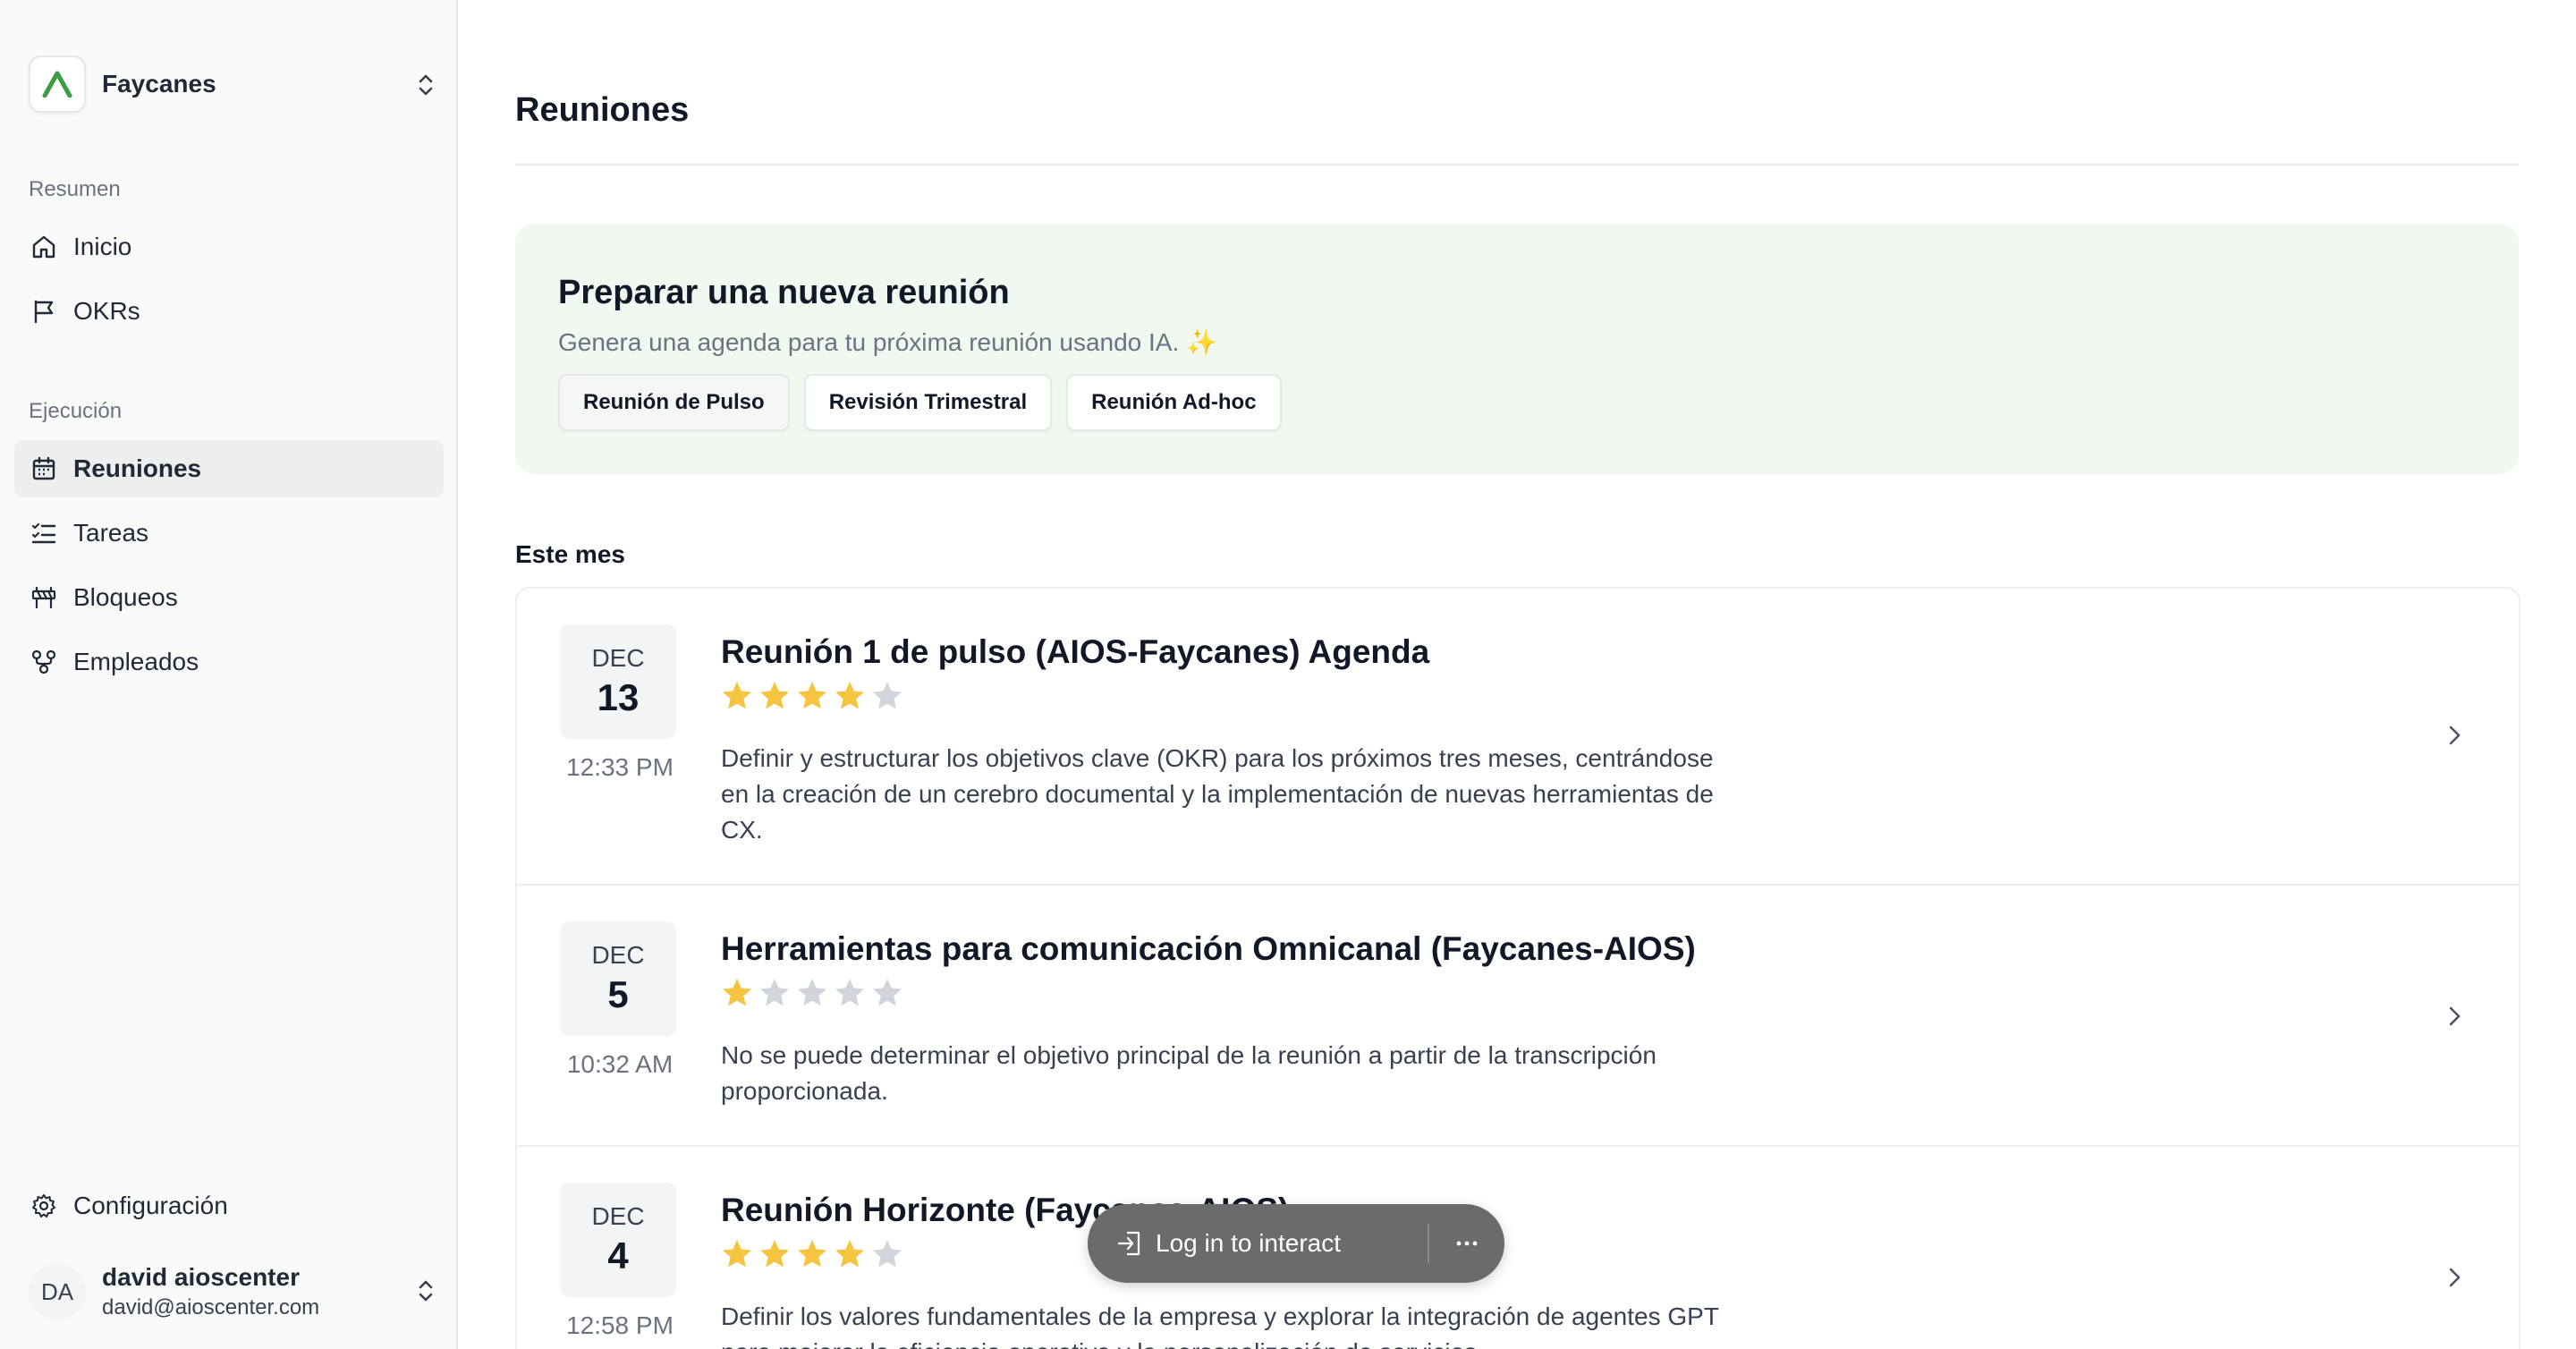  I want to click on date-badge: DEC 13, so click(618, 681).